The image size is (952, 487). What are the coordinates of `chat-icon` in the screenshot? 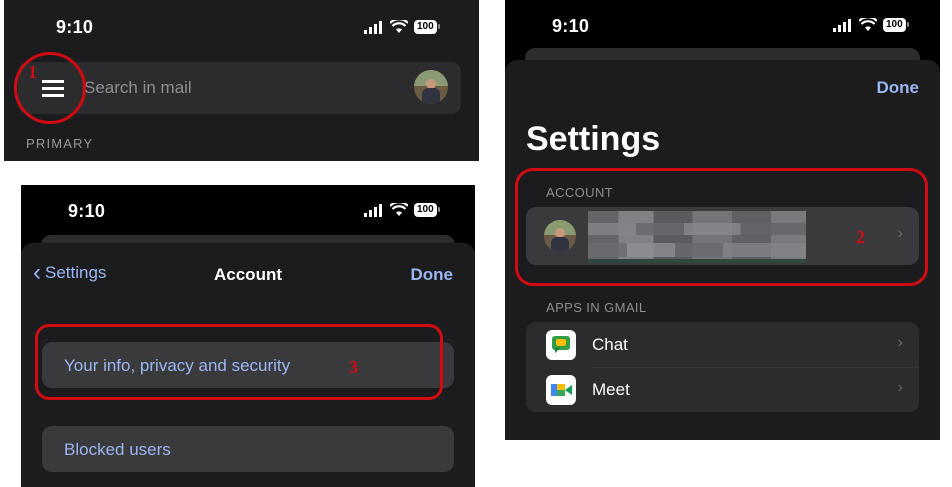 It's located at (561, 345).